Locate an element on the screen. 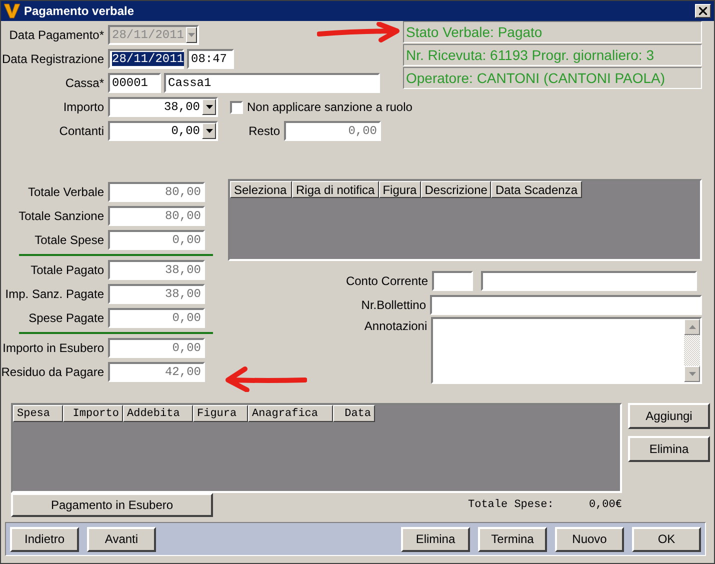 Image resolution: width=715 pixels, height=564 pixels. bollettino-field is located at coordinates (566, 305).